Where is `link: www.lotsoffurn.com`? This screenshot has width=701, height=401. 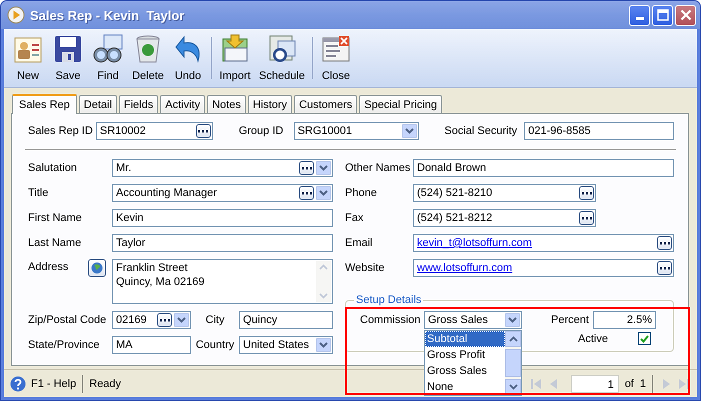
link: www.lotsoffurn.com is located at coordinates (464, 268).